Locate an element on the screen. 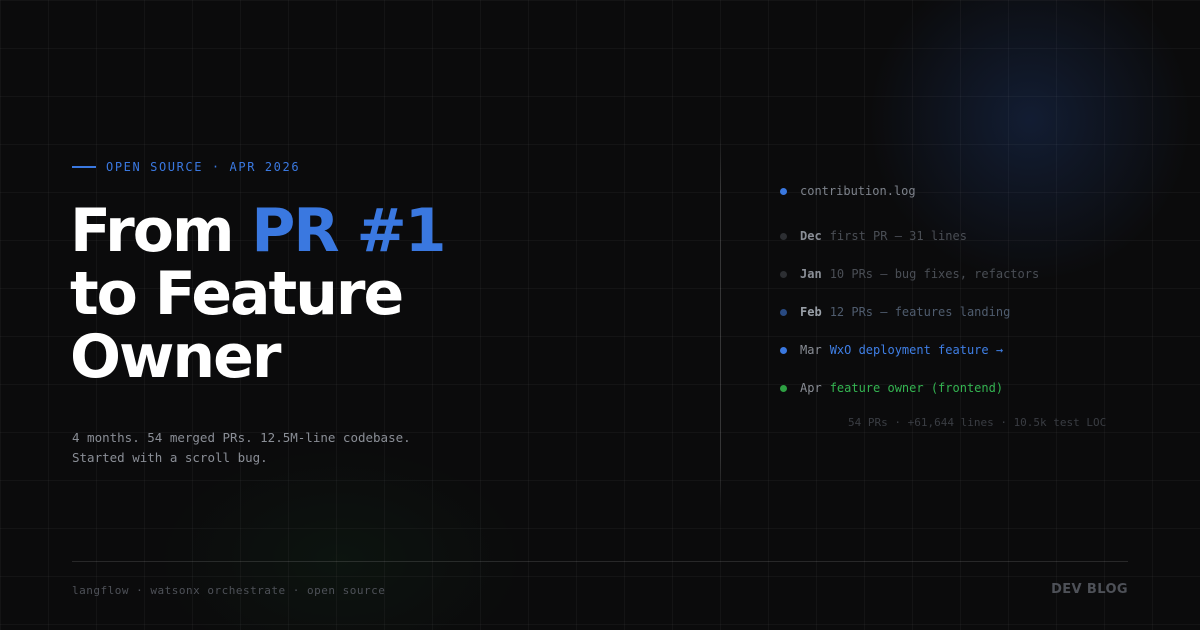 The height and width of the screenshot is (630, 1200). log-entry-feb: Feb 12 PRs — features landing is located at coordinates (909, 312).